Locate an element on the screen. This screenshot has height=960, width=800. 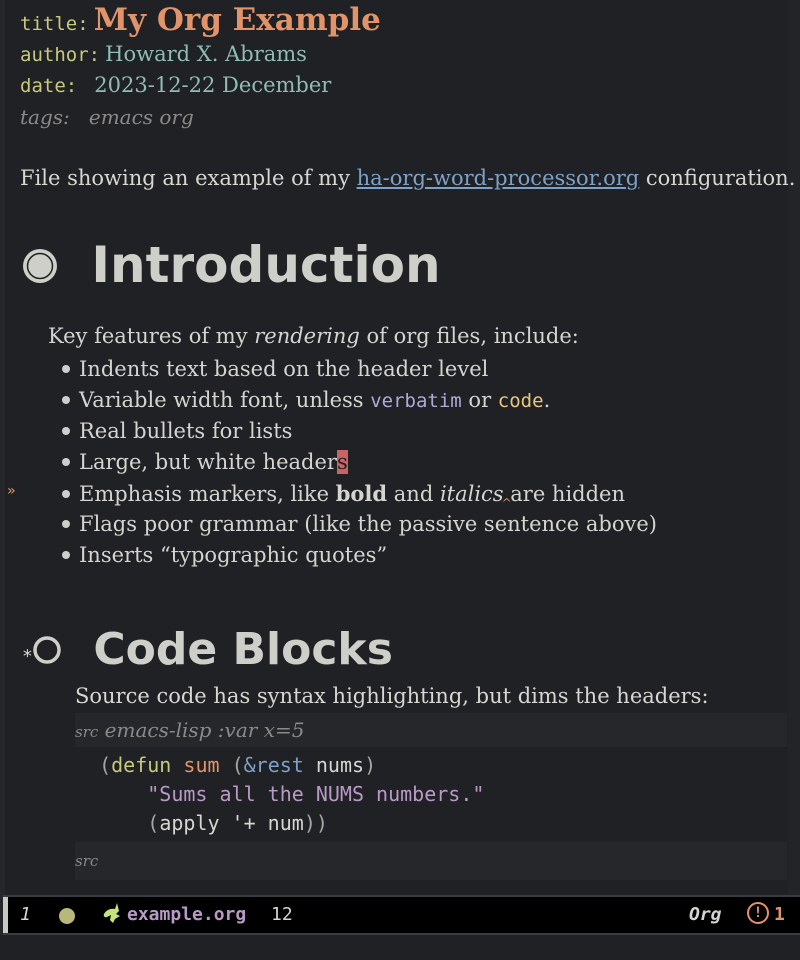
code-line: (apply '+ num)) is located at coordinates (431, 823).